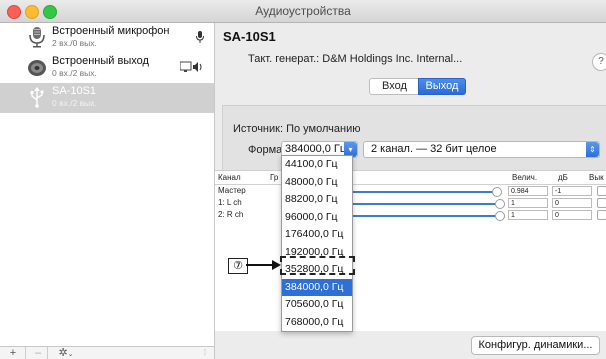 This screenshot has width=606, height=359. What do you see at coordinates (37, 67) in the screenshot?
I see `speaker-icon` at bounding box center [37, 67].